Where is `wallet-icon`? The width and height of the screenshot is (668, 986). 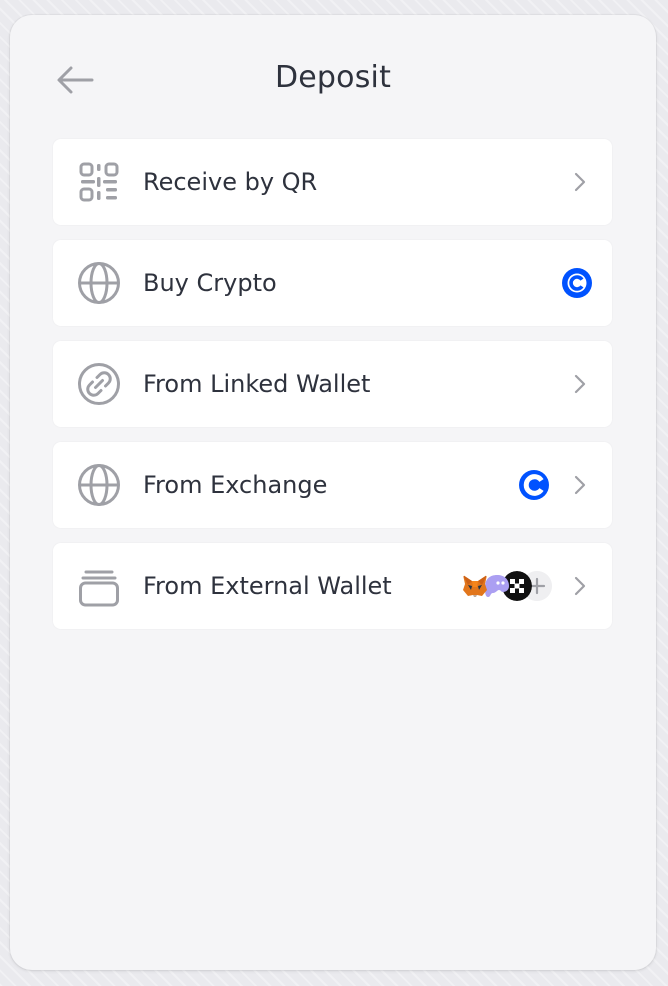 wallet-icon is located at coordinates (99, 588).